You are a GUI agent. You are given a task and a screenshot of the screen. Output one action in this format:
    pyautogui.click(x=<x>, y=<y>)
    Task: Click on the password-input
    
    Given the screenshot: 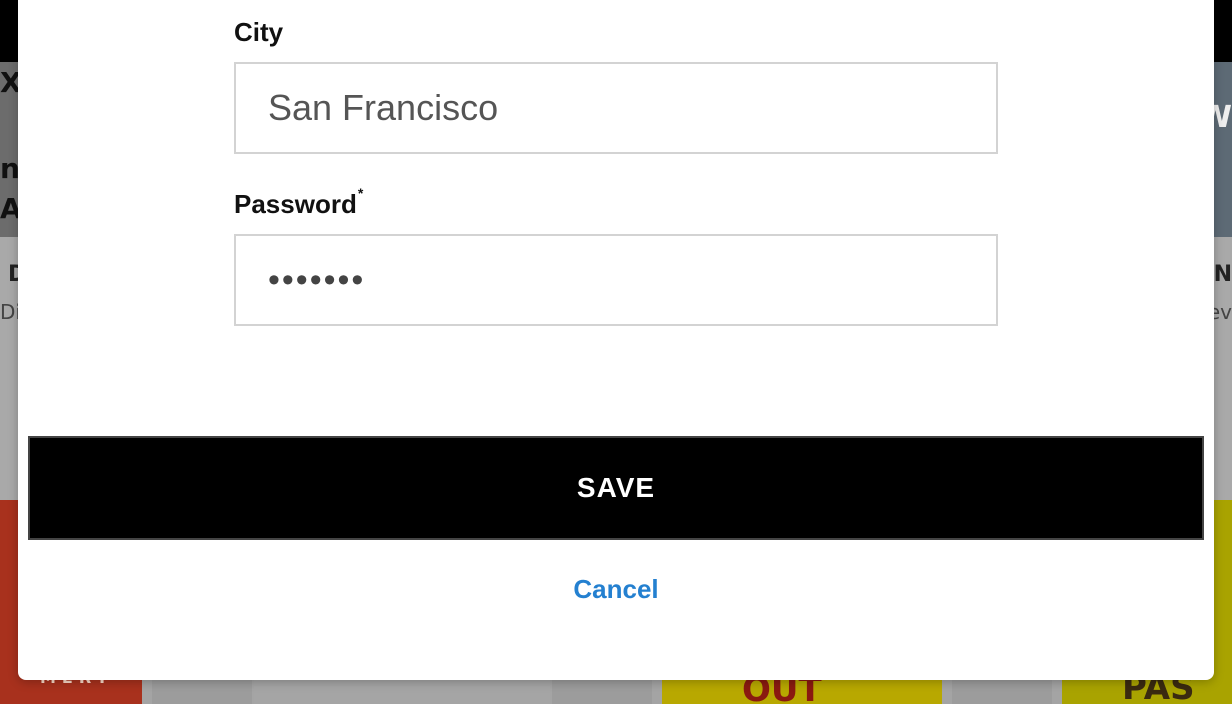 What is the action you would take?
    pyautogui.click(x=616, y=280)
    